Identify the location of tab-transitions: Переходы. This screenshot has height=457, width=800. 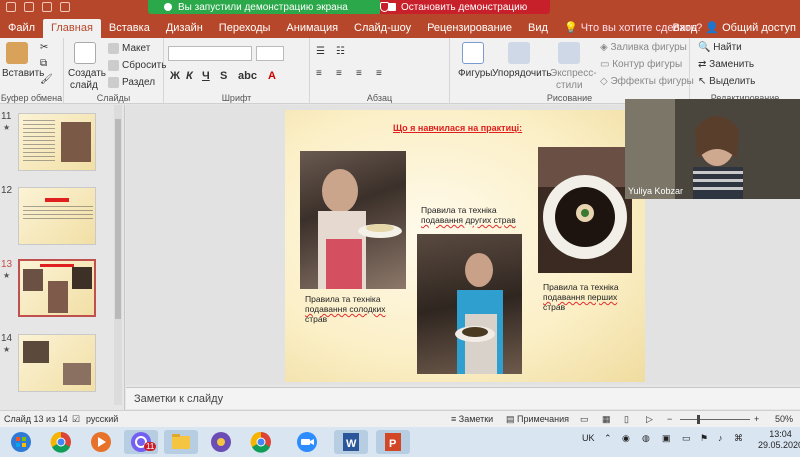
(245, 28).